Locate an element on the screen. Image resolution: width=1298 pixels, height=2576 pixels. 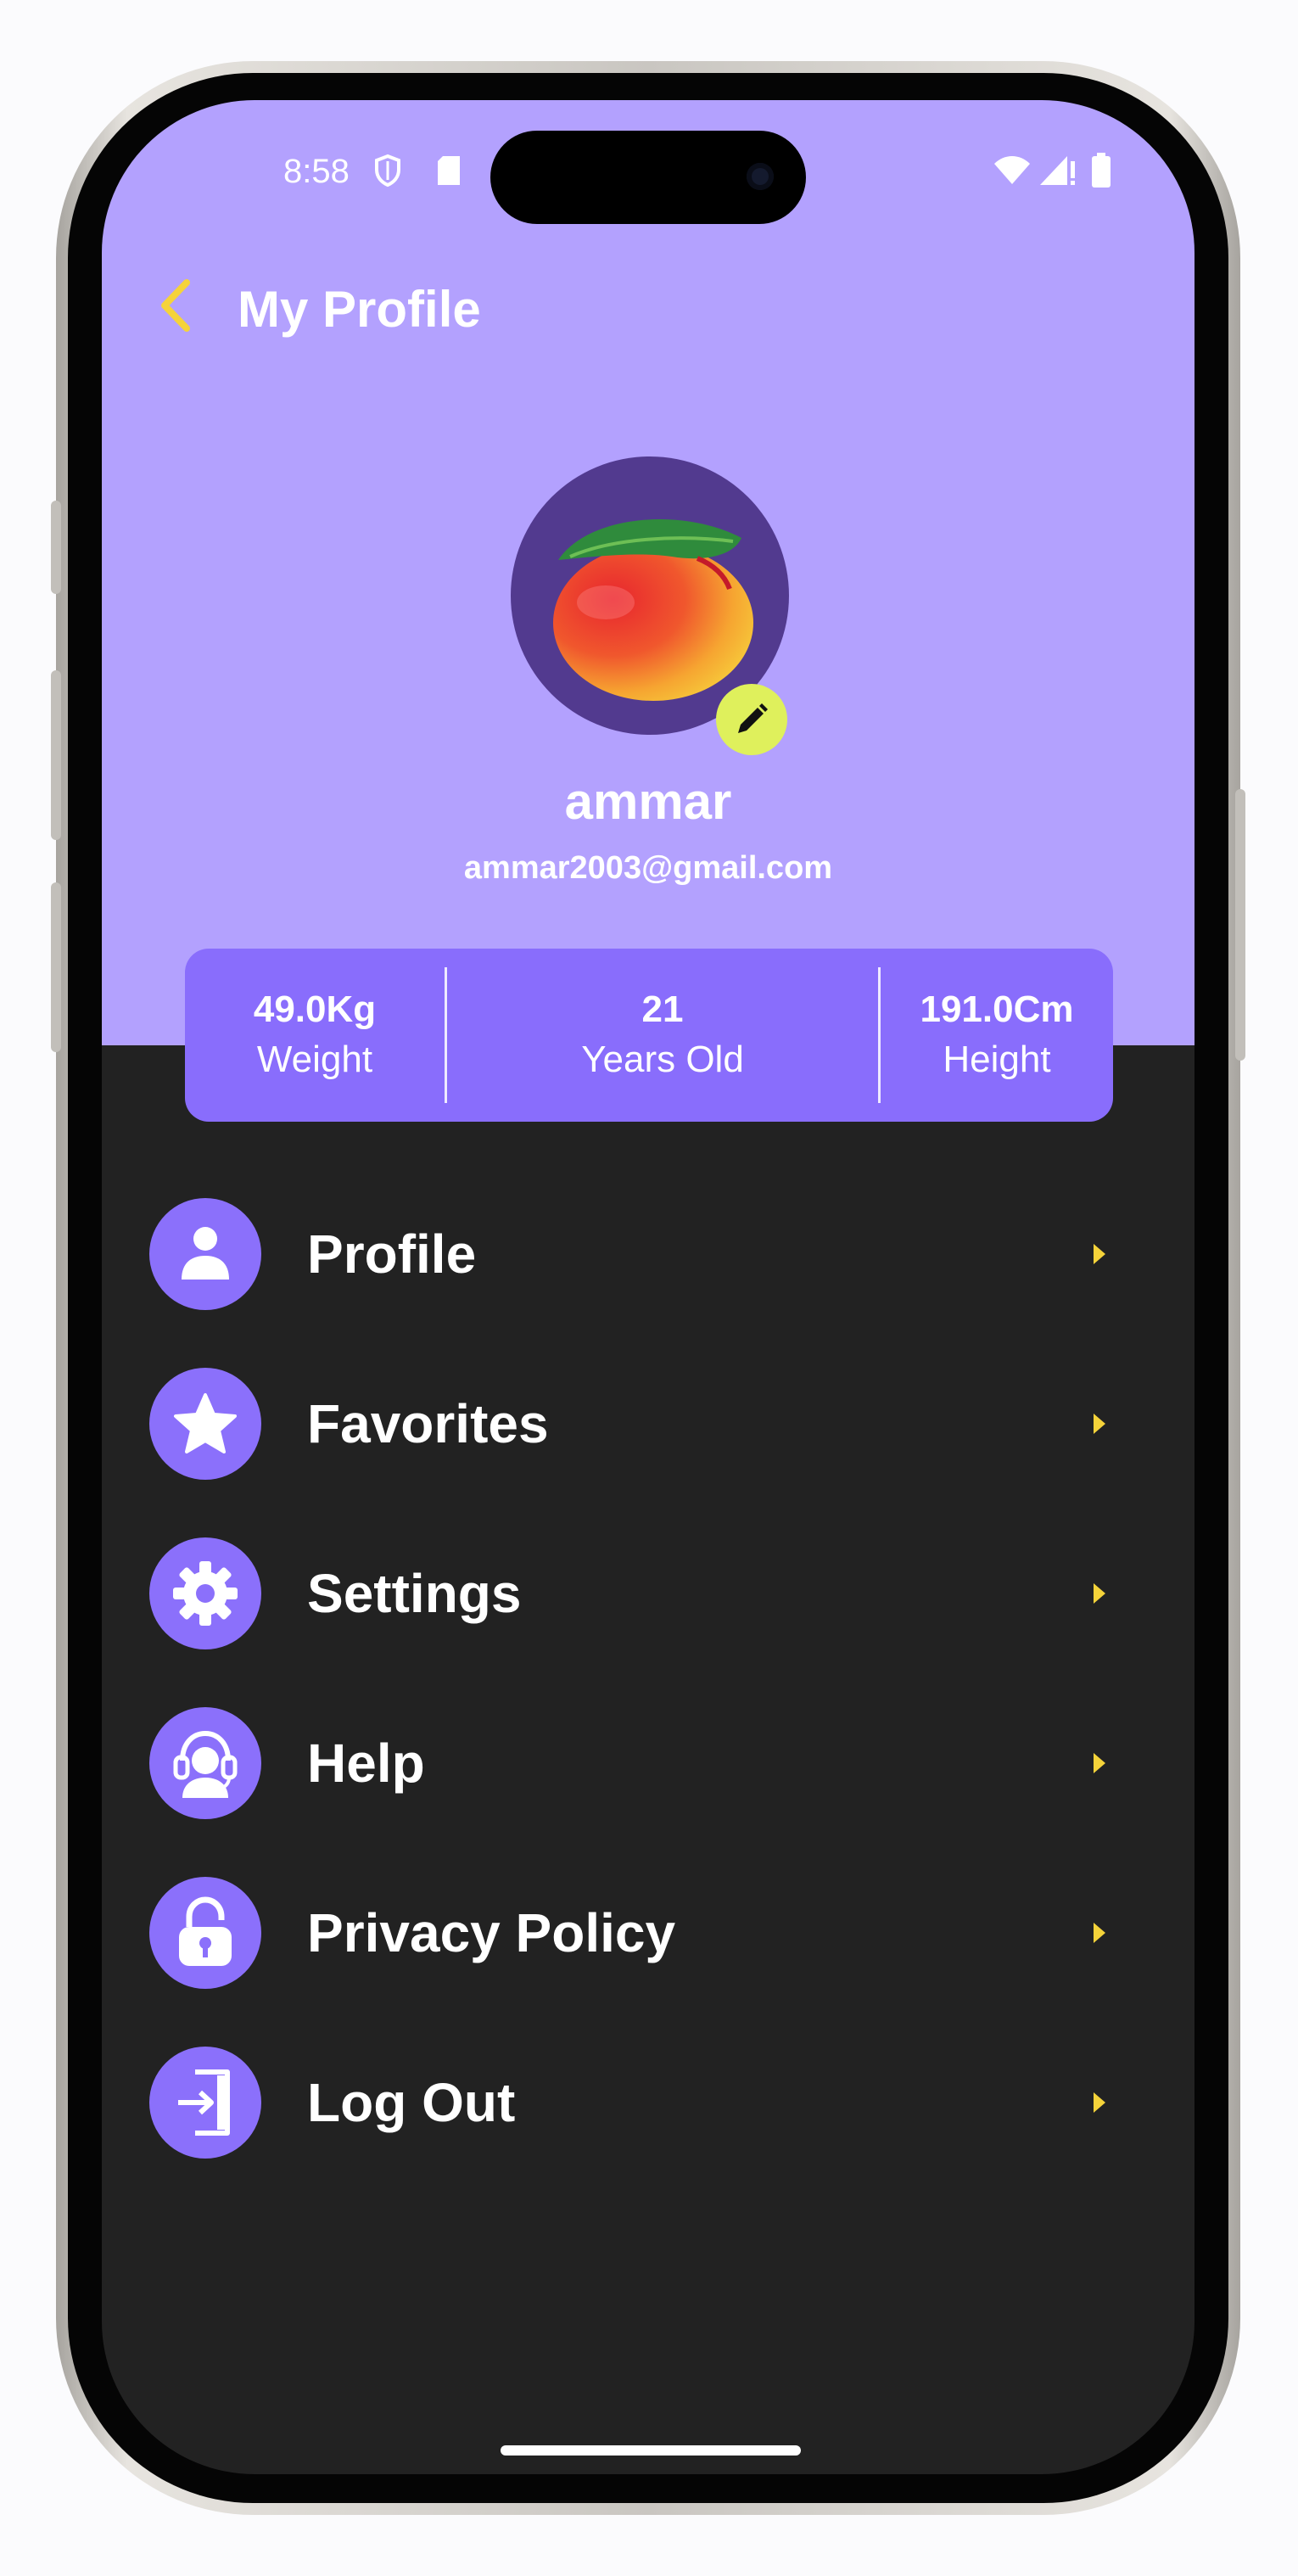
menu-item-favorites: Favorites is located at coordinates (632, 1424).